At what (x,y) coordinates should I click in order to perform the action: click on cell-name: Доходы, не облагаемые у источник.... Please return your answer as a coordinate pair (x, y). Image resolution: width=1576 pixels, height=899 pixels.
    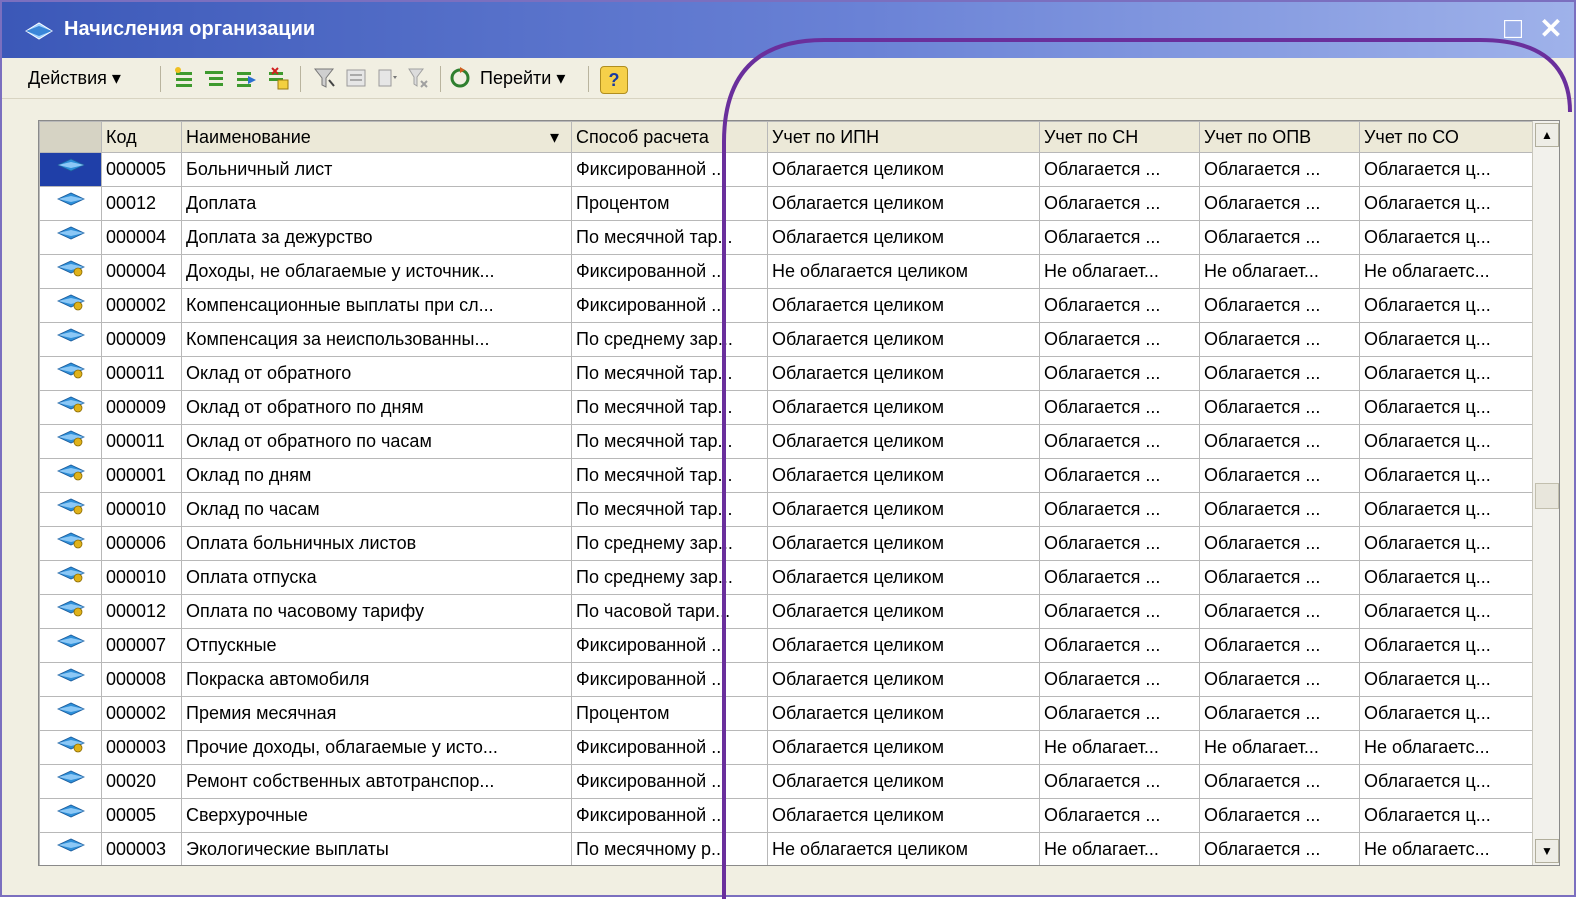
    Looking at the image, I should click on (376, 271).